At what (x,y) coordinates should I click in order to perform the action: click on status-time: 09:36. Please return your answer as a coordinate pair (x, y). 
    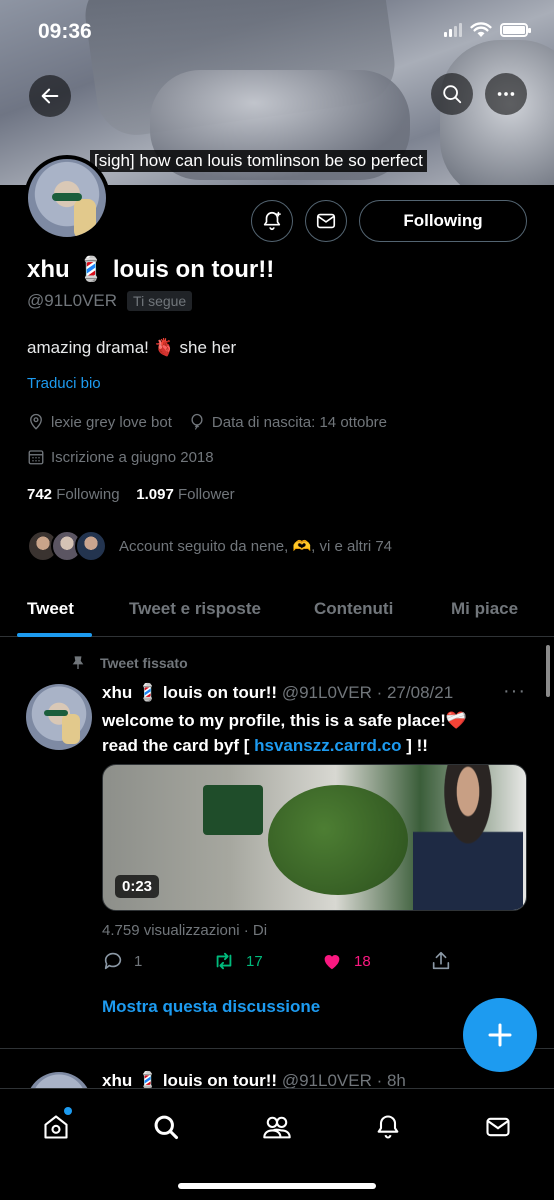
    Looking at the image, I should click on (65, 31).